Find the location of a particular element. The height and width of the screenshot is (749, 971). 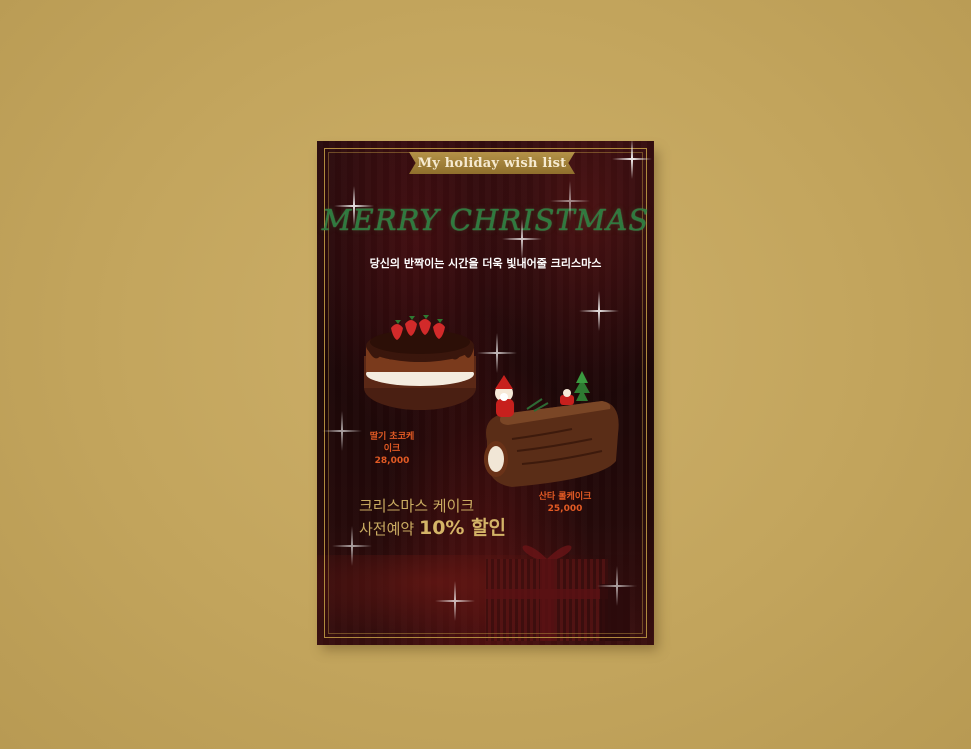

product-name: 딸기 초코케이크 is located at coordinates (392, 443).